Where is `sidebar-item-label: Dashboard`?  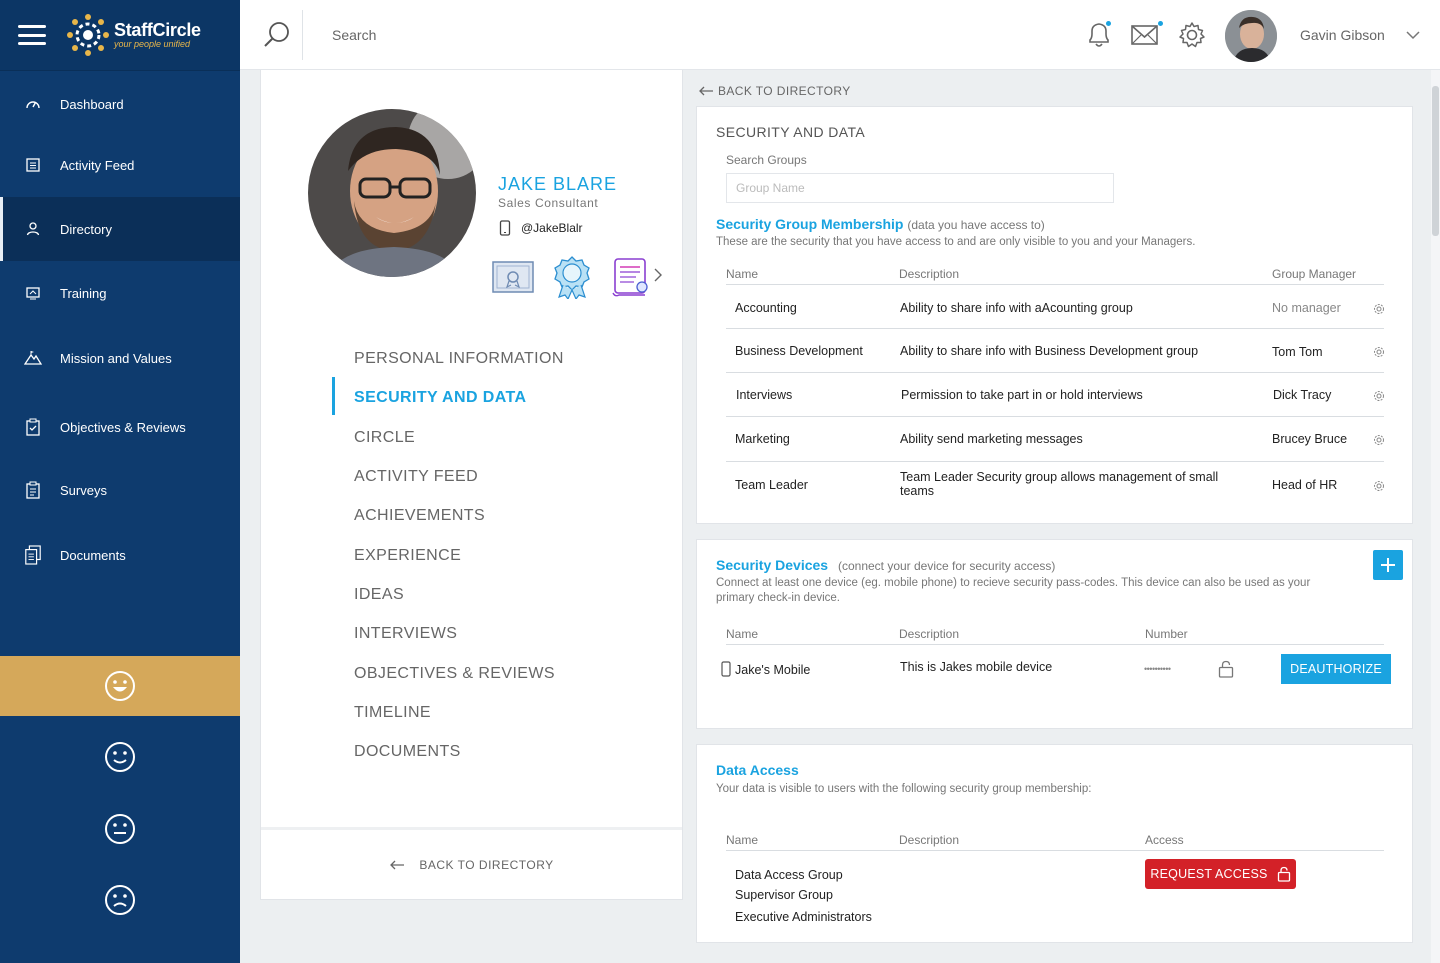 sidebar-item-label: Dashboard is located at coordinates (92, 104).